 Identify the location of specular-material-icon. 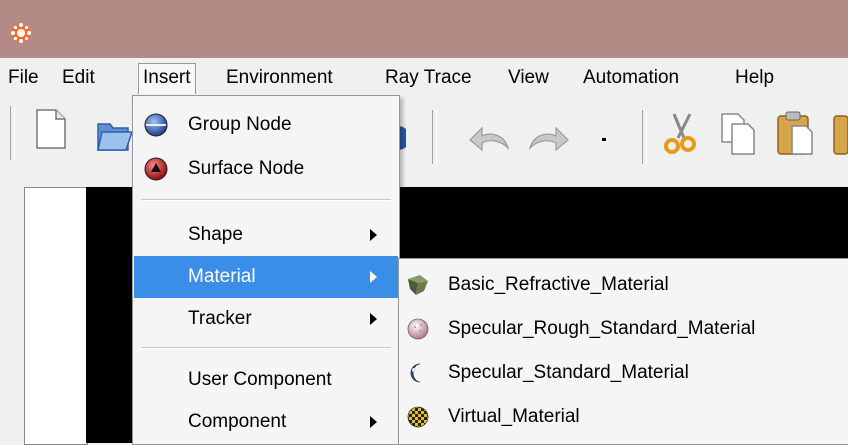
(415, 373).